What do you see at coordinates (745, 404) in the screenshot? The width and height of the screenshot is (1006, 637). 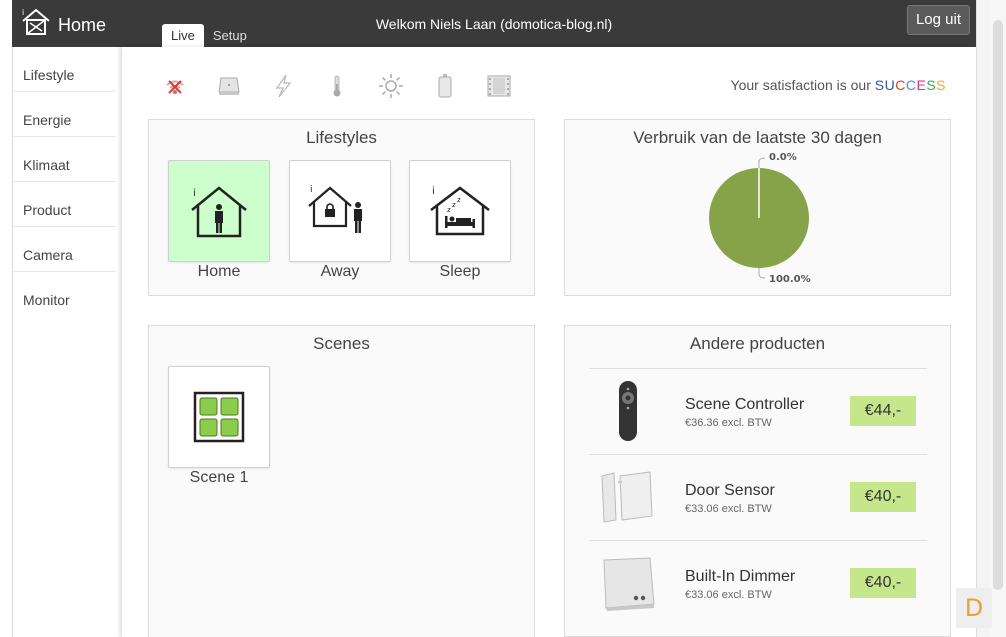 I see `product-name: Scene Controller` at bounding box center [745, 404].